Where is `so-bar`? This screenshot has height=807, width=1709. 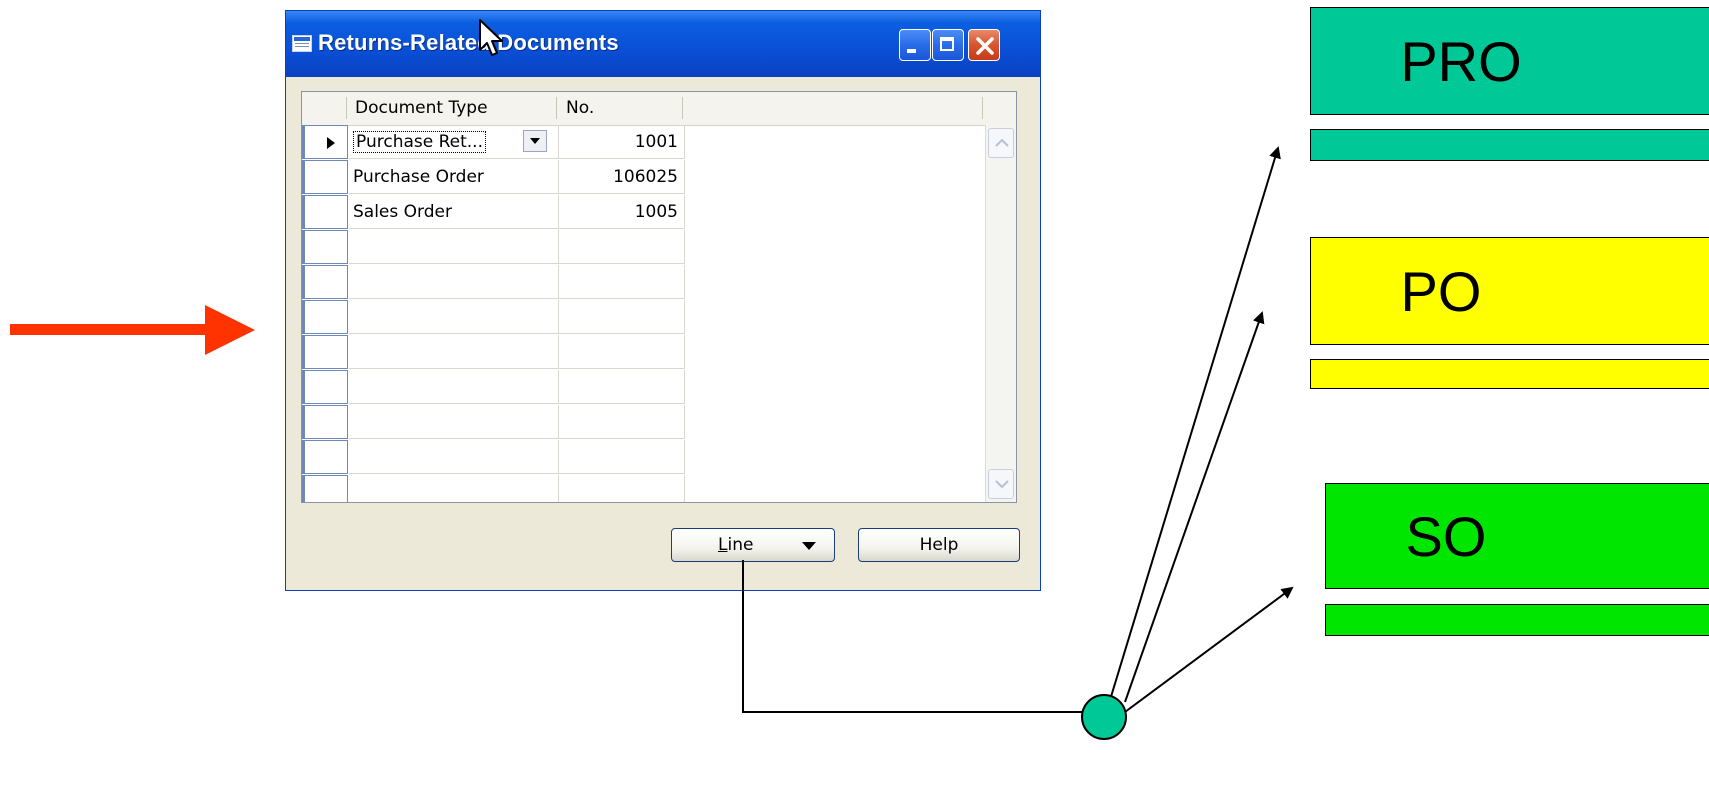 so-bar is located at coordinates (1517, 620).